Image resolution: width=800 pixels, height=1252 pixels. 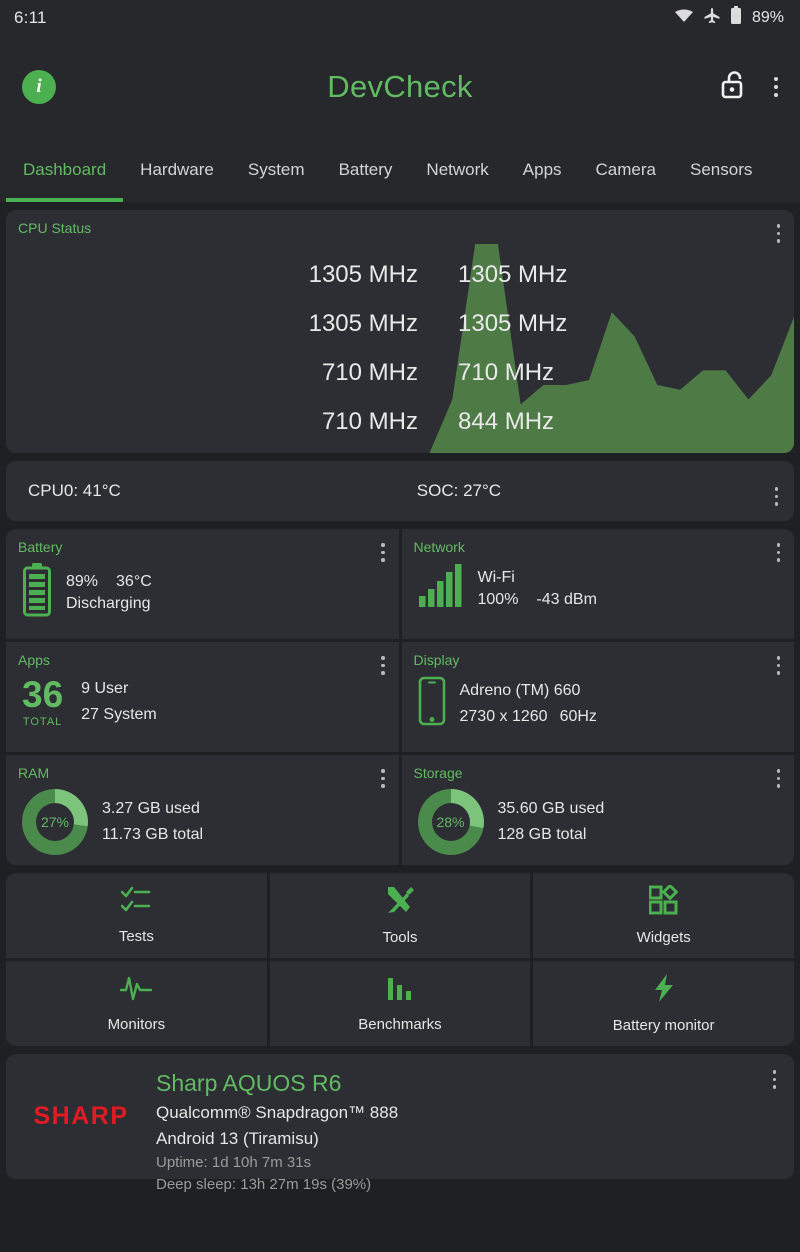 I want to click on apps-total-label: TOTAL, so click(x=42, y=722).